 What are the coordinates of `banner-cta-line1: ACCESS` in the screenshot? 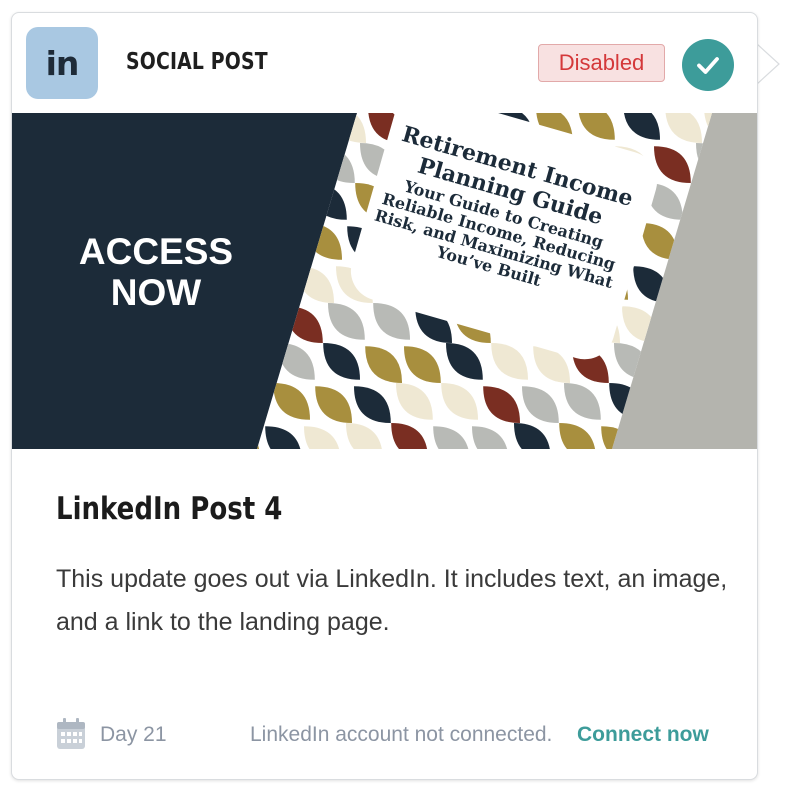 It's located at (156, 251).